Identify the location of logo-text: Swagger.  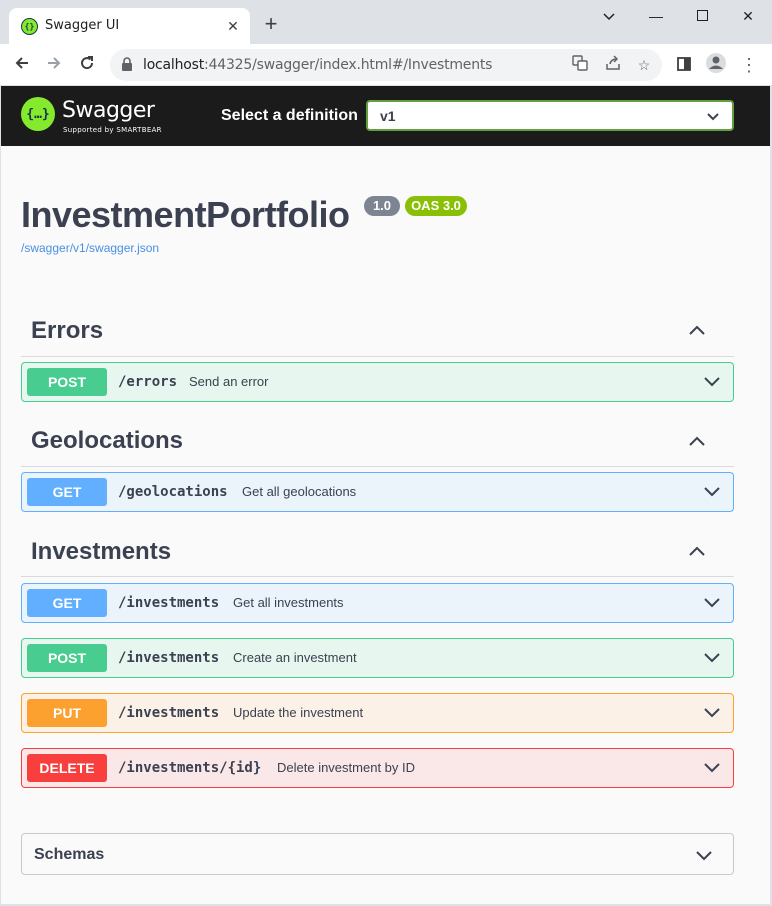
(108, 110).